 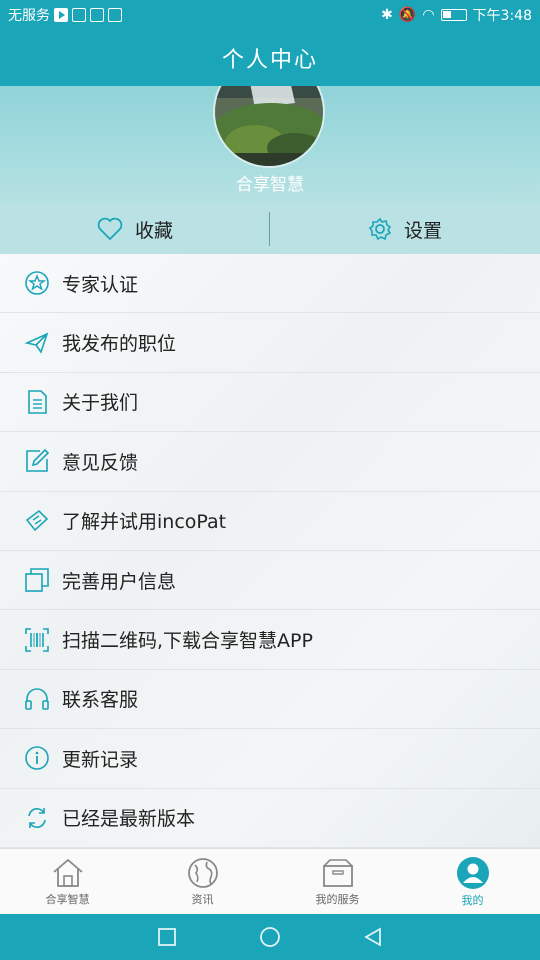 What do you see at coordinates (97, 15) in the screenshot?
I see `sim-icon` at bounding box center [97, 15].